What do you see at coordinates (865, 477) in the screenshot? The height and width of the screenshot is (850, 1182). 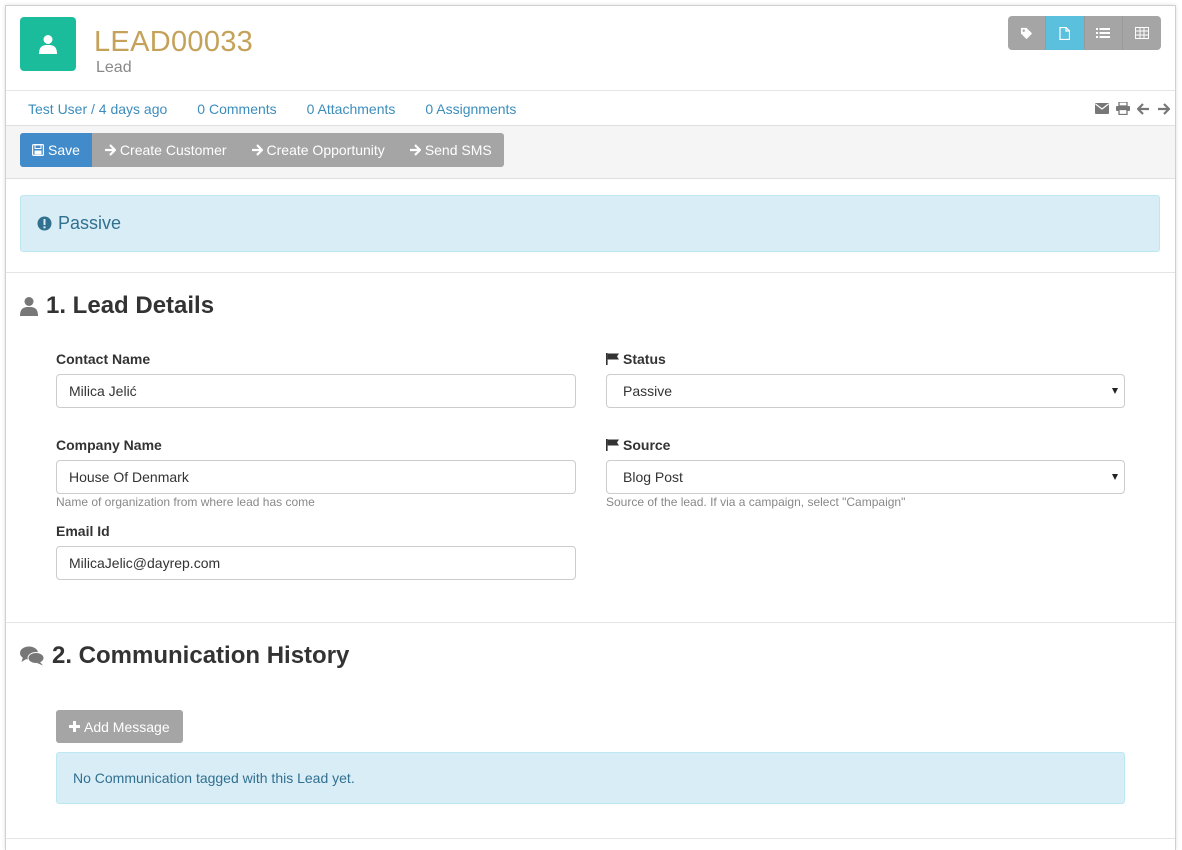 I see `source-select: Blog Post` at bounding box center [865, 477].